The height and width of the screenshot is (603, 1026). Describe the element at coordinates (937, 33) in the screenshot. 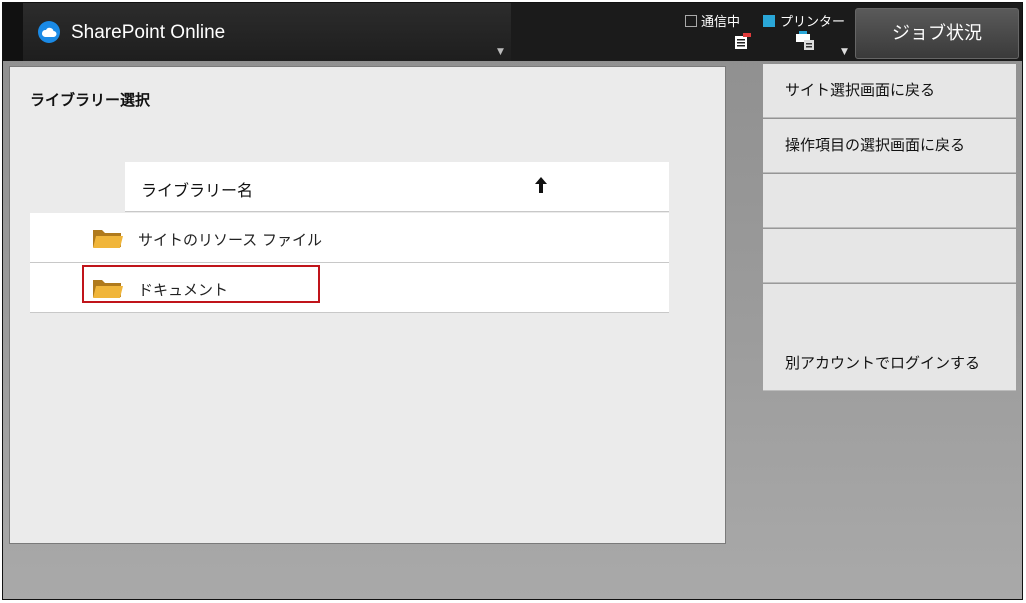

I see `job-status-button: ジョブ状況` at that location.